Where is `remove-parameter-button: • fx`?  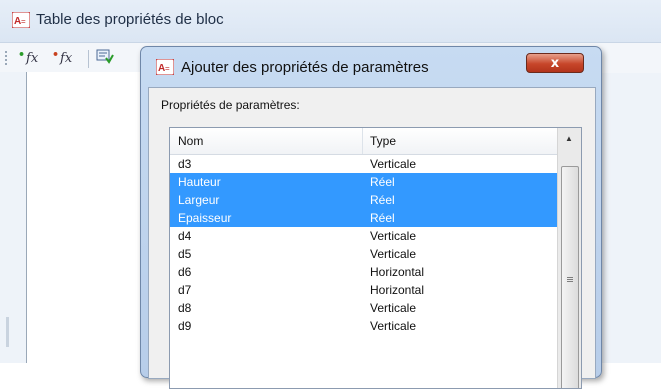 remove-parameter-button: • fx is located at coordinates (62, 58).